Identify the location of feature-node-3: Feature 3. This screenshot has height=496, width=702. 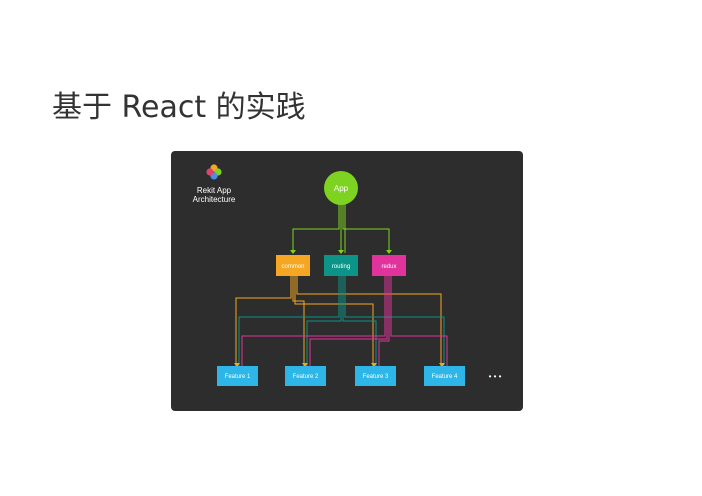
(375, 376).